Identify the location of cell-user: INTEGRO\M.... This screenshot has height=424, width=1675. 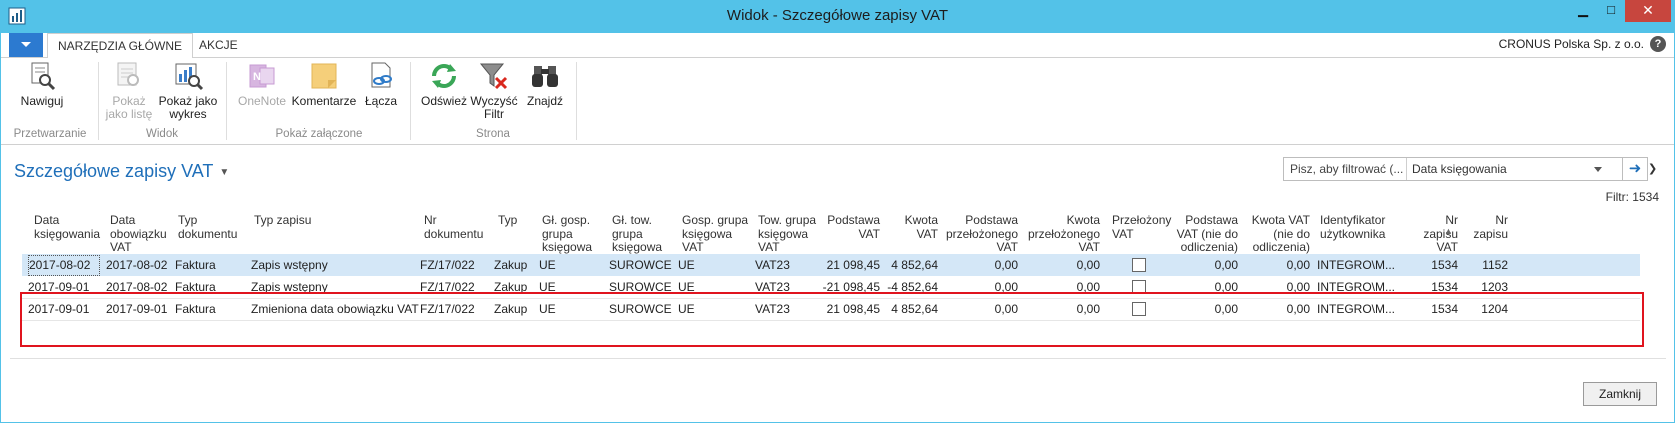
(1357, 265).